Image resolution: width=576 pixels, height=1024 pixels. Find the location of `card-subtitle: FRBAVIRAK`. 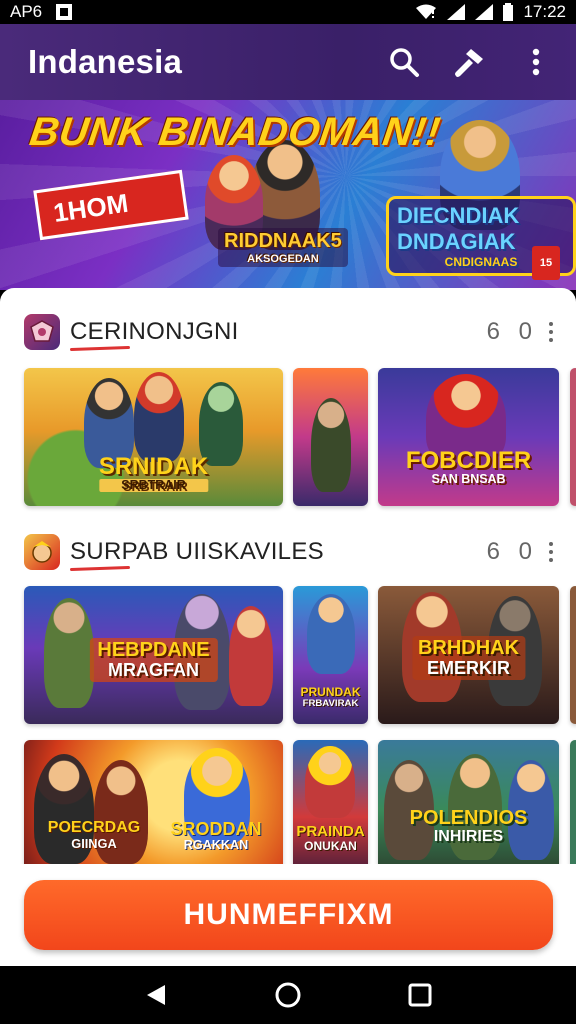

card-subtitle: FRBAVIRAK is located at coordinates (330, 703).